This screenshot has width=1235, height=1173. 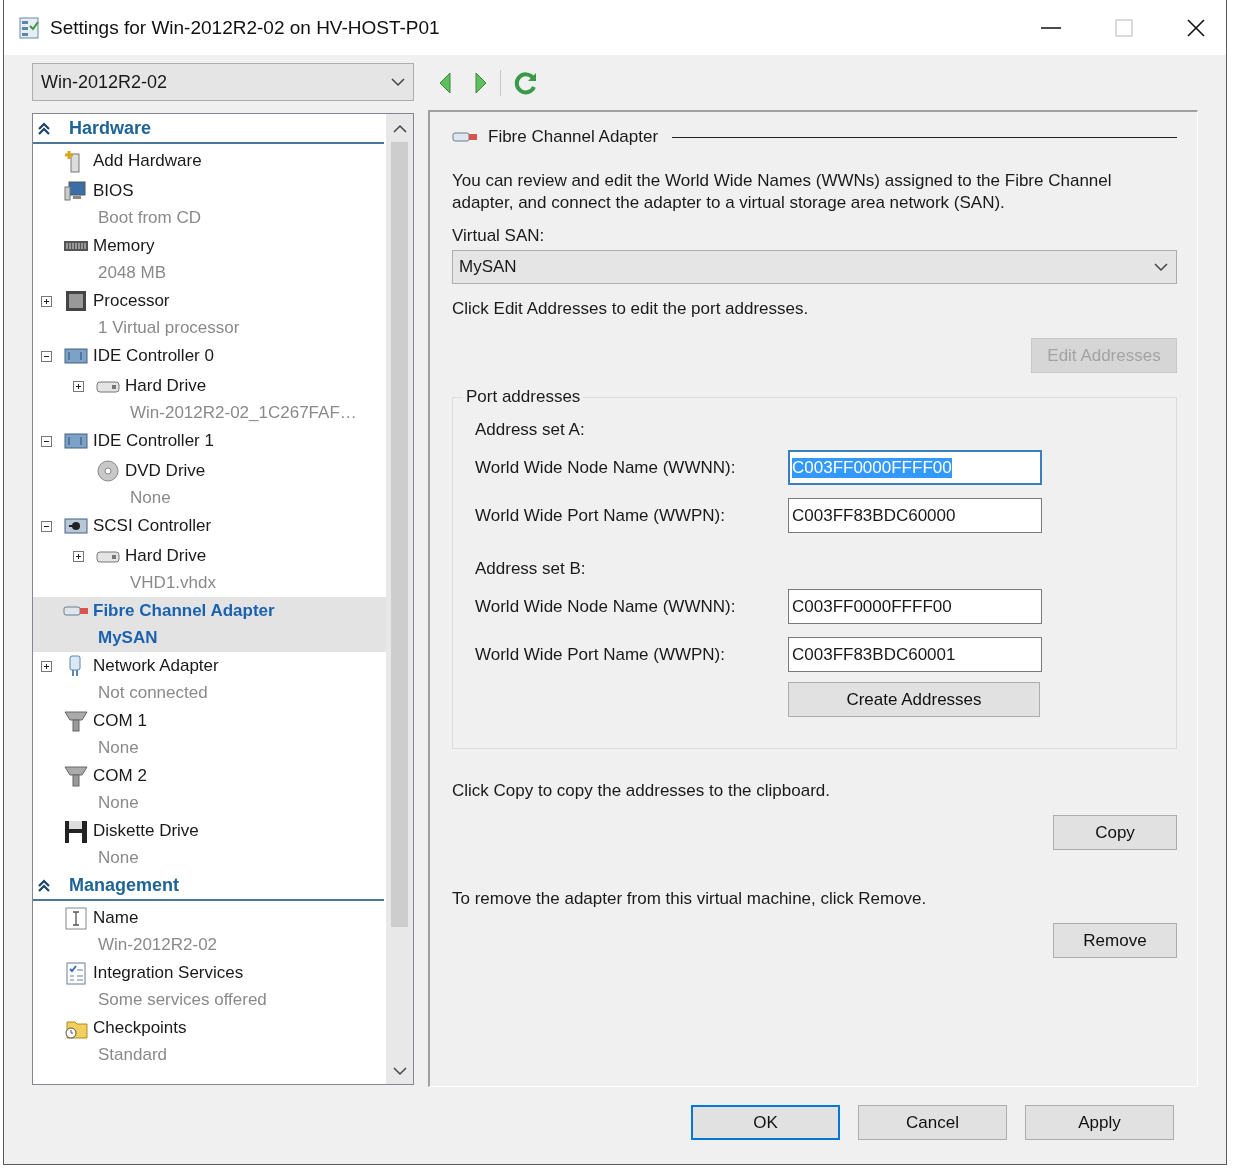 I want to click on item-name: COM 1, so click(x=120, y=721).